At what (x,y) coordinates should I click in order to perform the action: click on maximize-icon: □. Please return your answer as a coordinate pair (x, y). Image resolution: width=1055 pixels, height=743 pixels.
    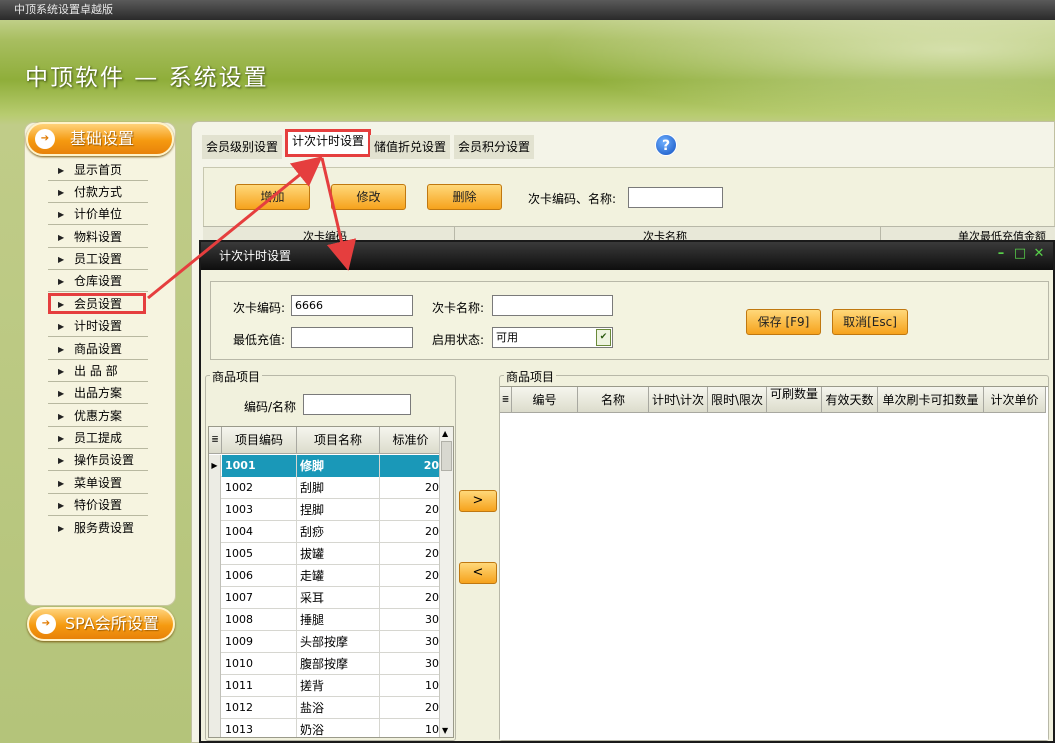
    Looking at the image, I should click on (1020, 254).